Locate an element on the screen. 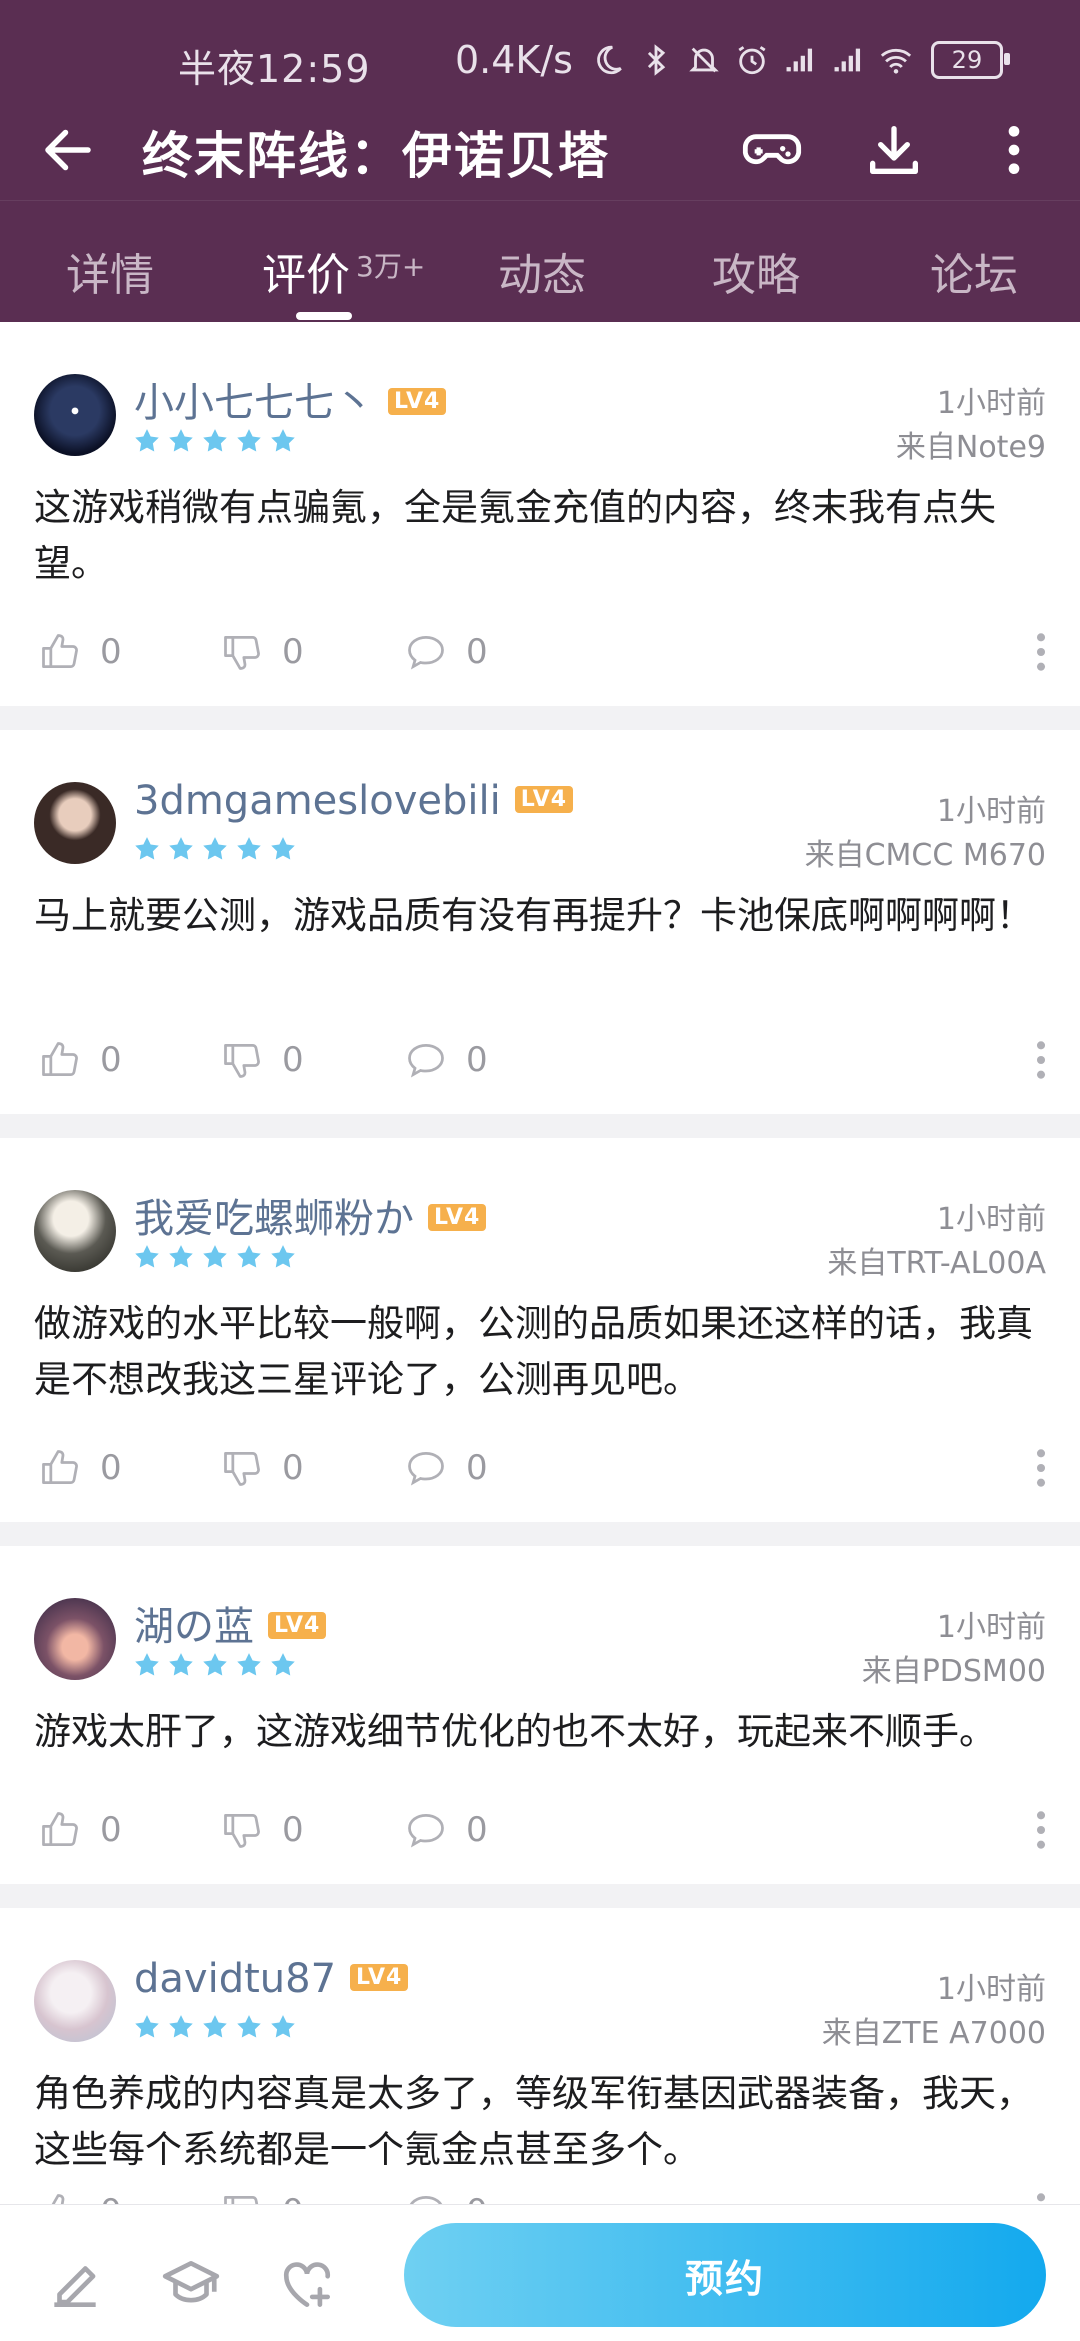 The height and width of the screenshot is (2341, 1080). tab-bar: 详情 评价 3万+ 动态 攻略 论坛 is located at coordinates (540, 261).